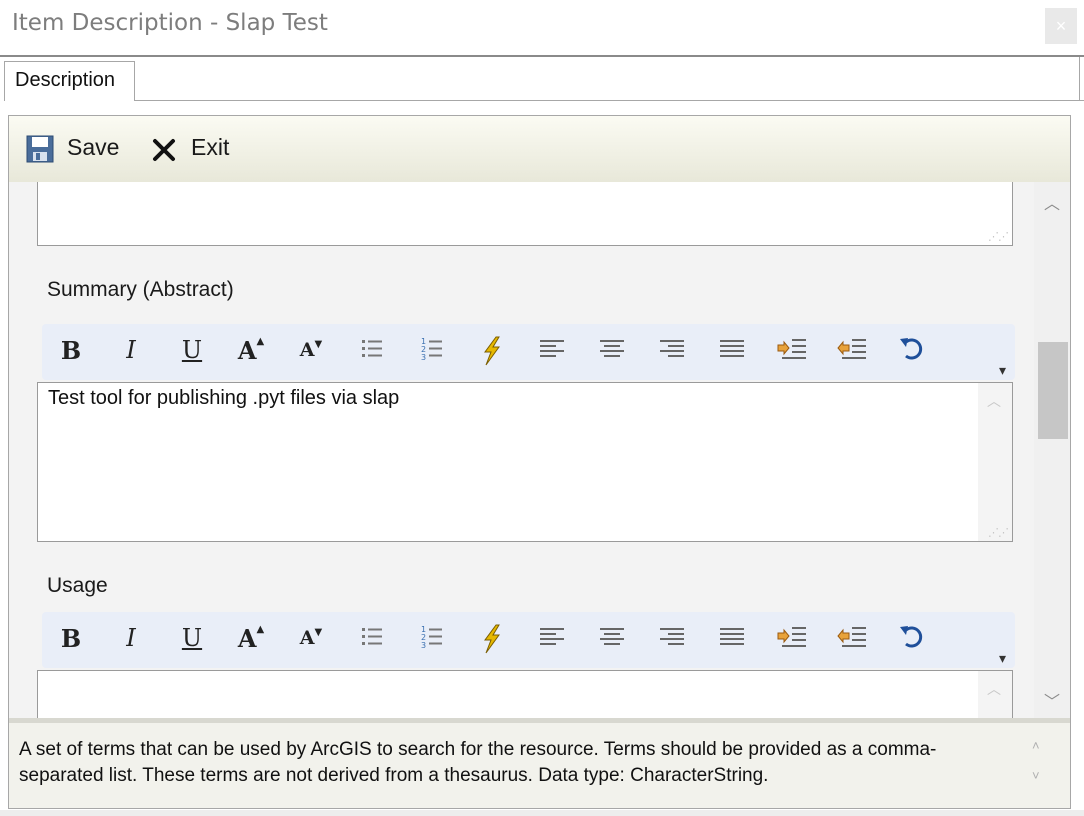 The height and width of the screenshot is (816, 1084). I want to click on window-bottom-edge, so click(542, 813).